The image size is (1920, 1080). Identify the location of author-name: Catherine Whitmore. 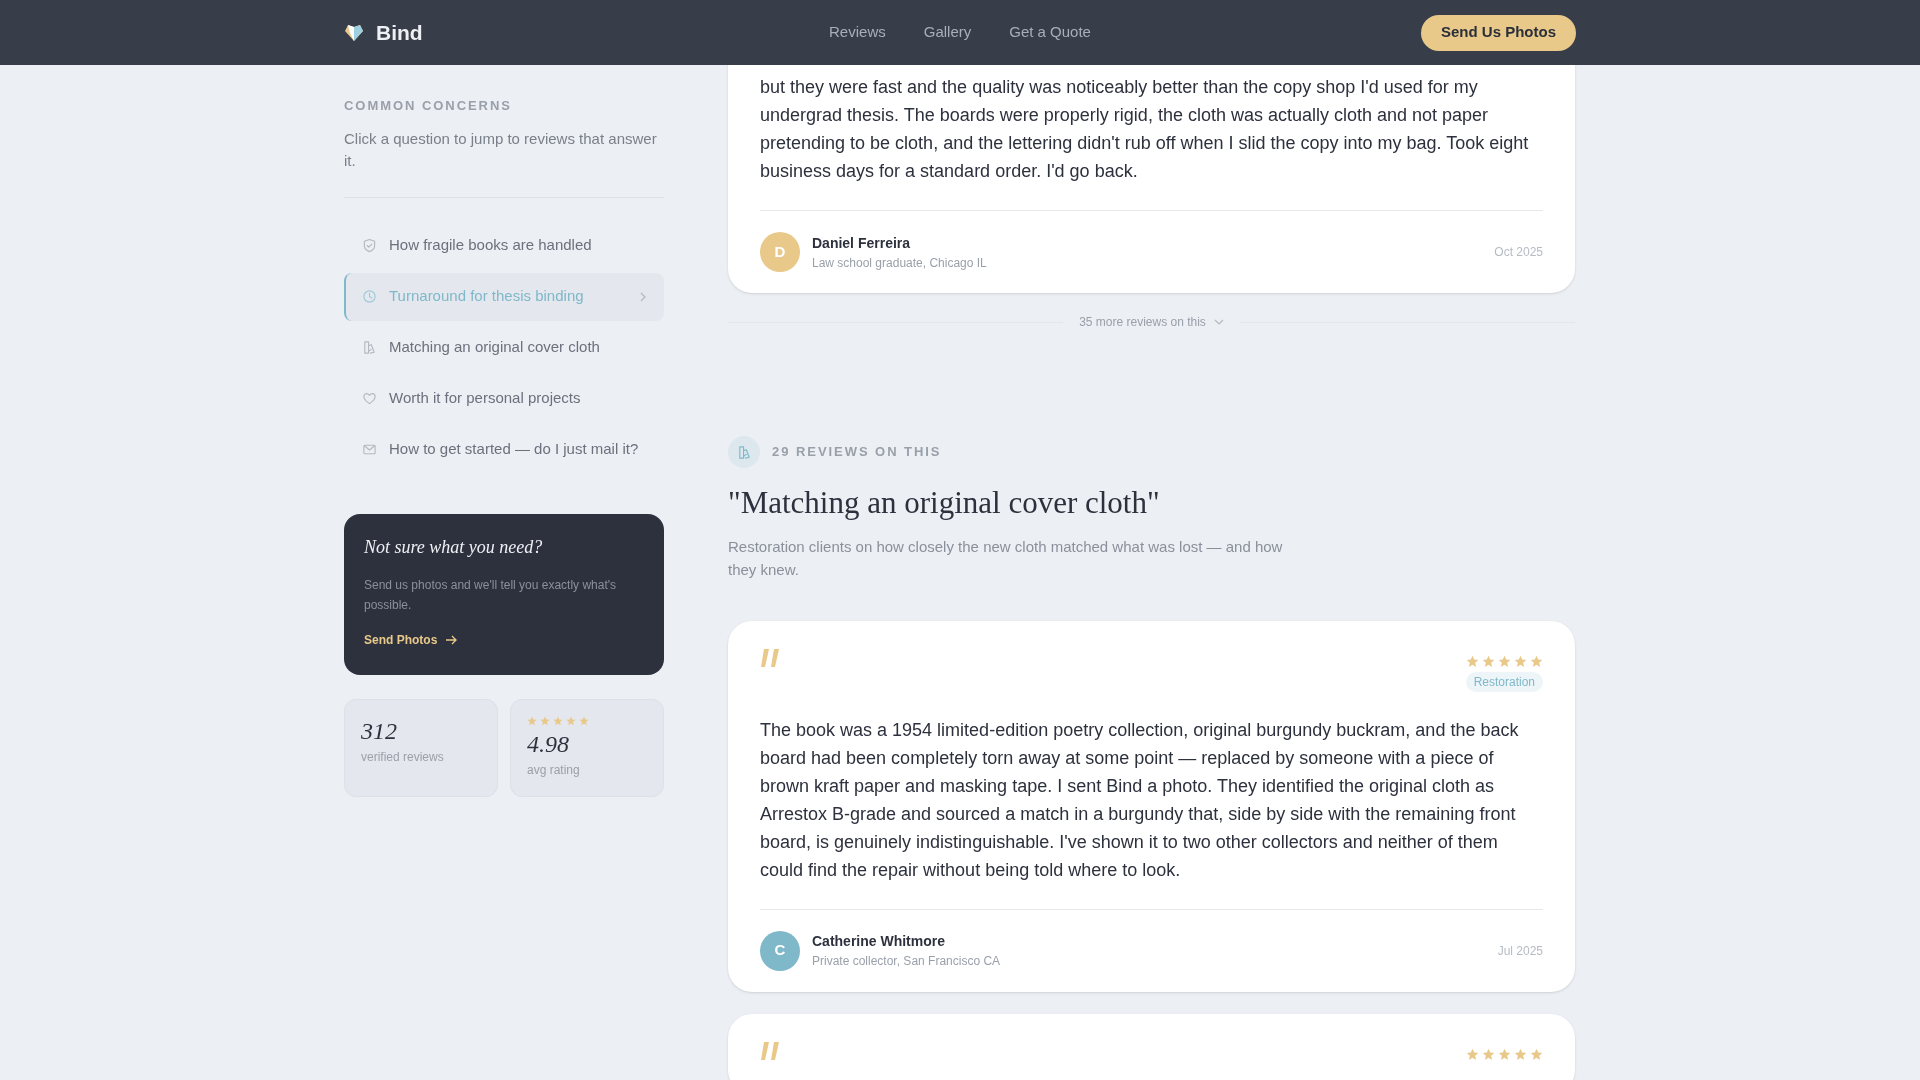
(879, 941).